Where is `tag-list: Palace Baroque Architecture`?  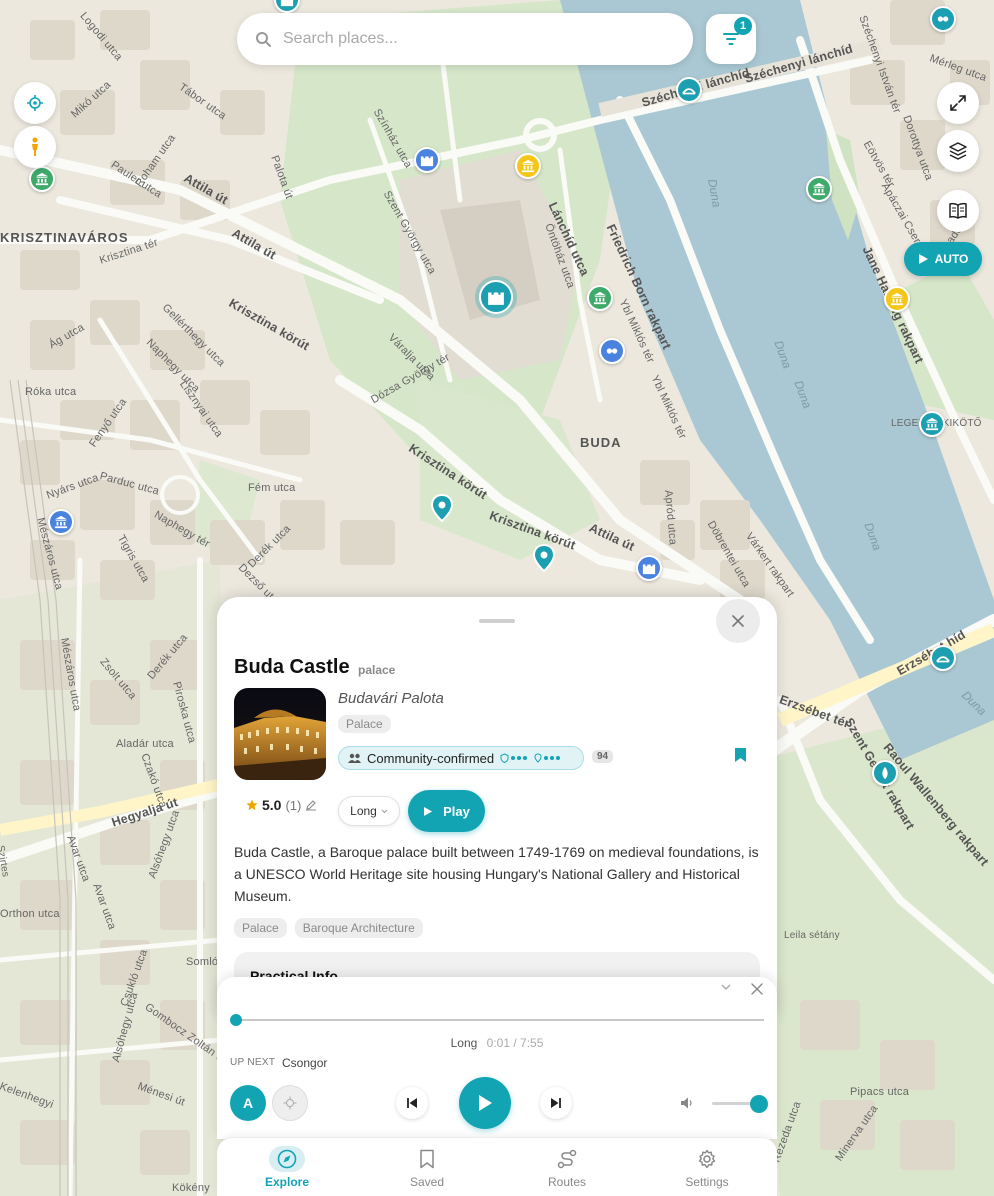
tag-list: Palace Baroque Architecture is located at coordinates (328, 928).